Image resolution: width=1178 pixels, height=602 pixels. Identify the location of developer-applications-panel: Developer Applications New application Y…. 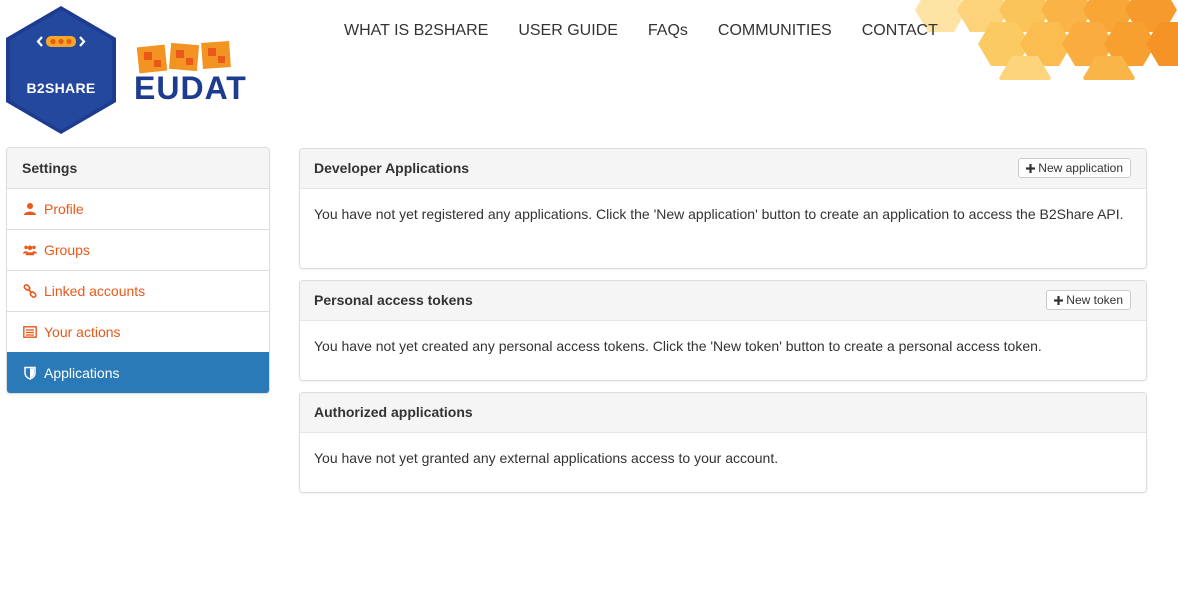
(723, 208).